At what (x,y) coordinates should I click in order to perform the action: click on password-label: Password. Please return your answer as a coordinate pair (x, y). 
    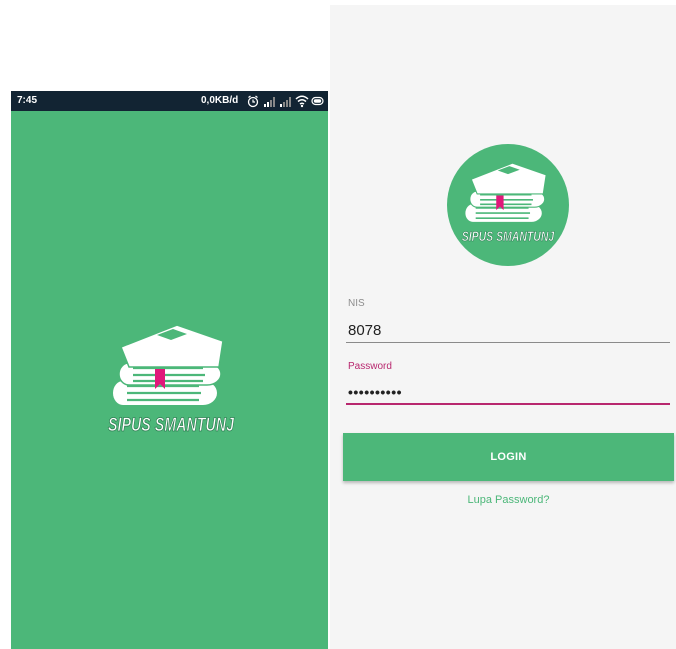
    Looking at the image, I should click on (370, 366).